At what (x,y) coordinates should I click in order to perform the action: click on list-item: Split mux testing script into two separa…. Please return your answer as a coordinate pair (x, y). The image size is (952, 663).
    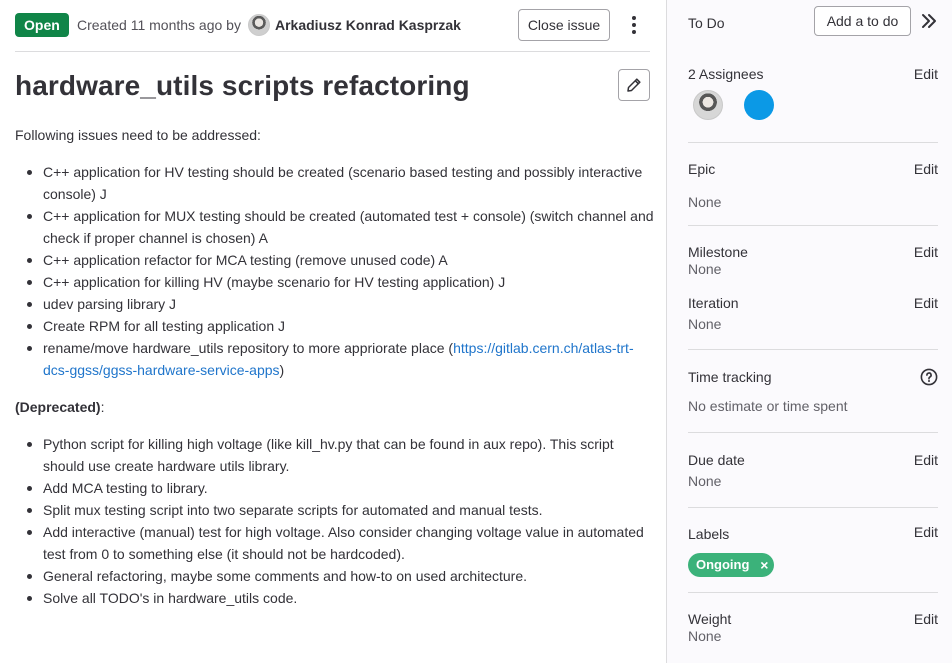
    Looking at the image, I should click on (335, 510).